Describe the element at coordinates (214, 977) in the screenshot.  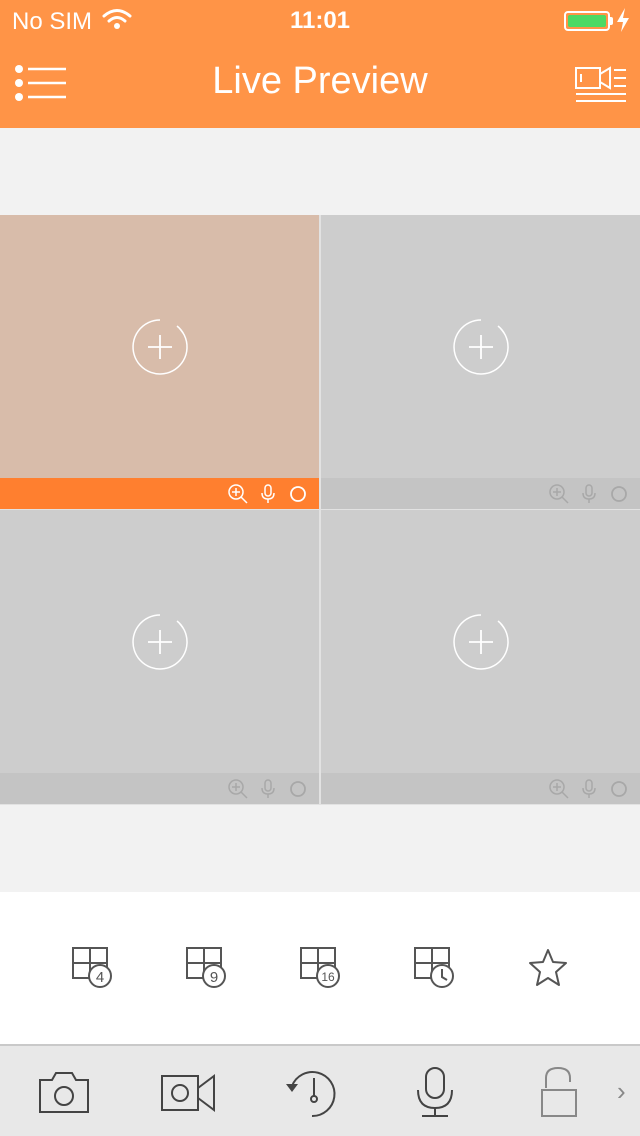
I see `layout-badge: 9` at that location.